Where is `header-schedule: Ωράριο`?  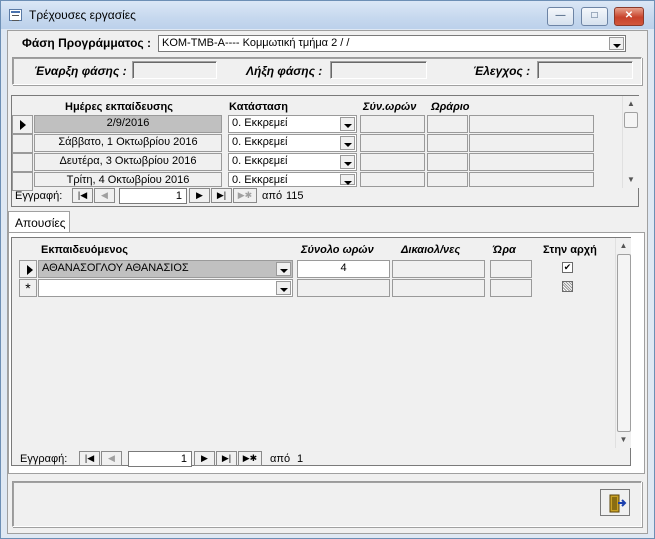 header-schedule: Ωράριο is located at coordinates (450, 107).